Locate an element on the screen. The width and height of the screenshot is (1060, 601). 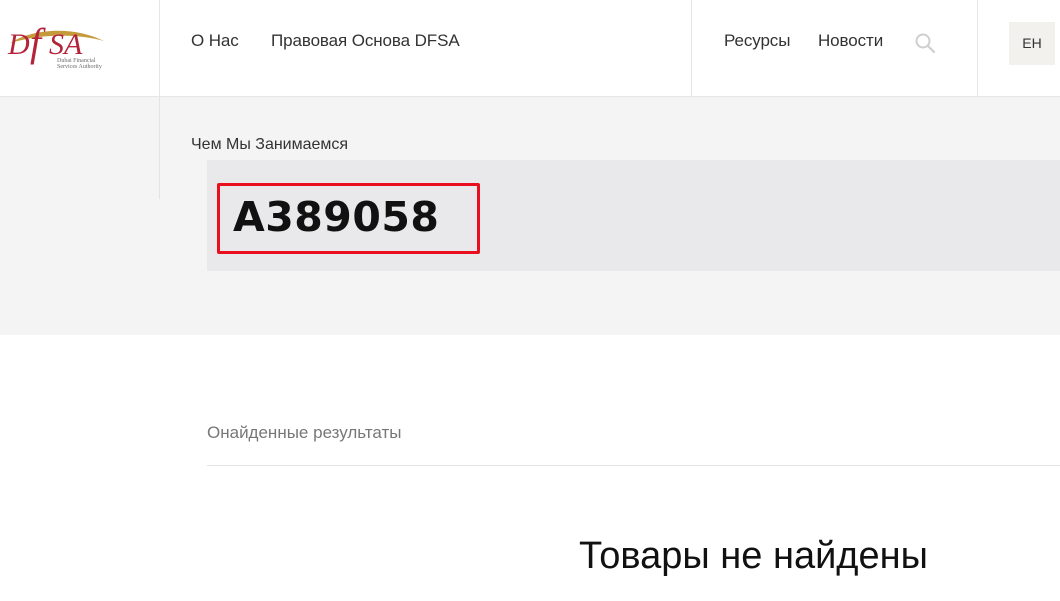
nav-legal-framework: Правовая Основа DFSA is located at coordinates (365, 41).